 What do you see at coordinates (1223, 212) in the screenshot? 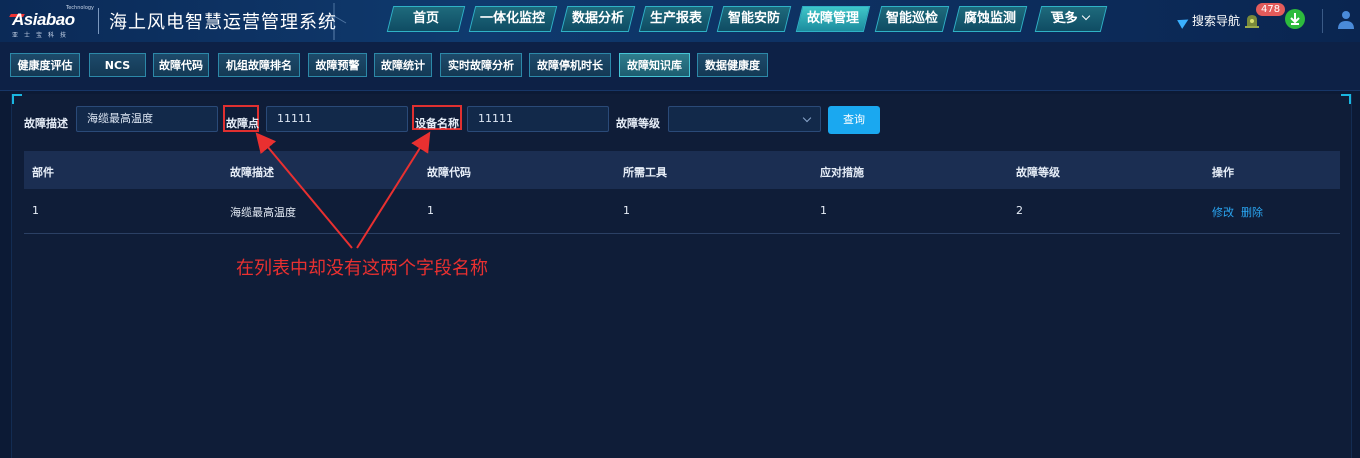
I see `edit-link: 修改` at bounding box center [1223, 212].